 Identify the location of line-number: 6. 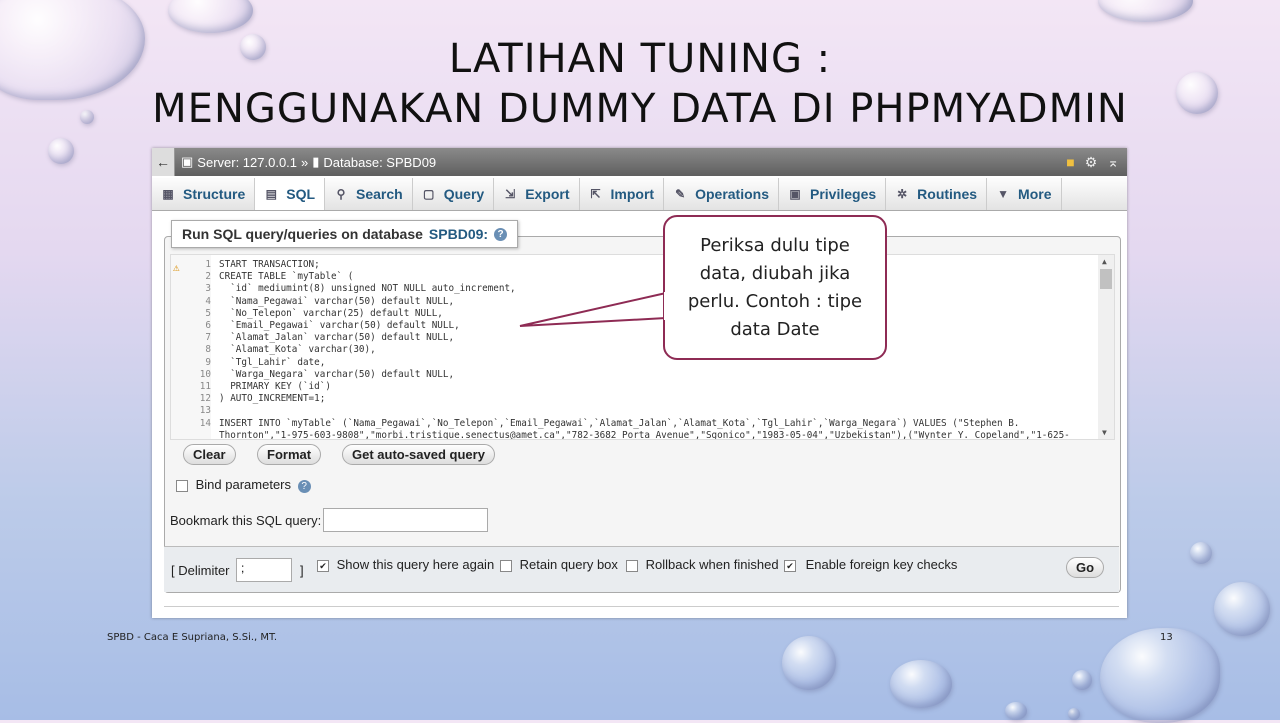
(208, 325).